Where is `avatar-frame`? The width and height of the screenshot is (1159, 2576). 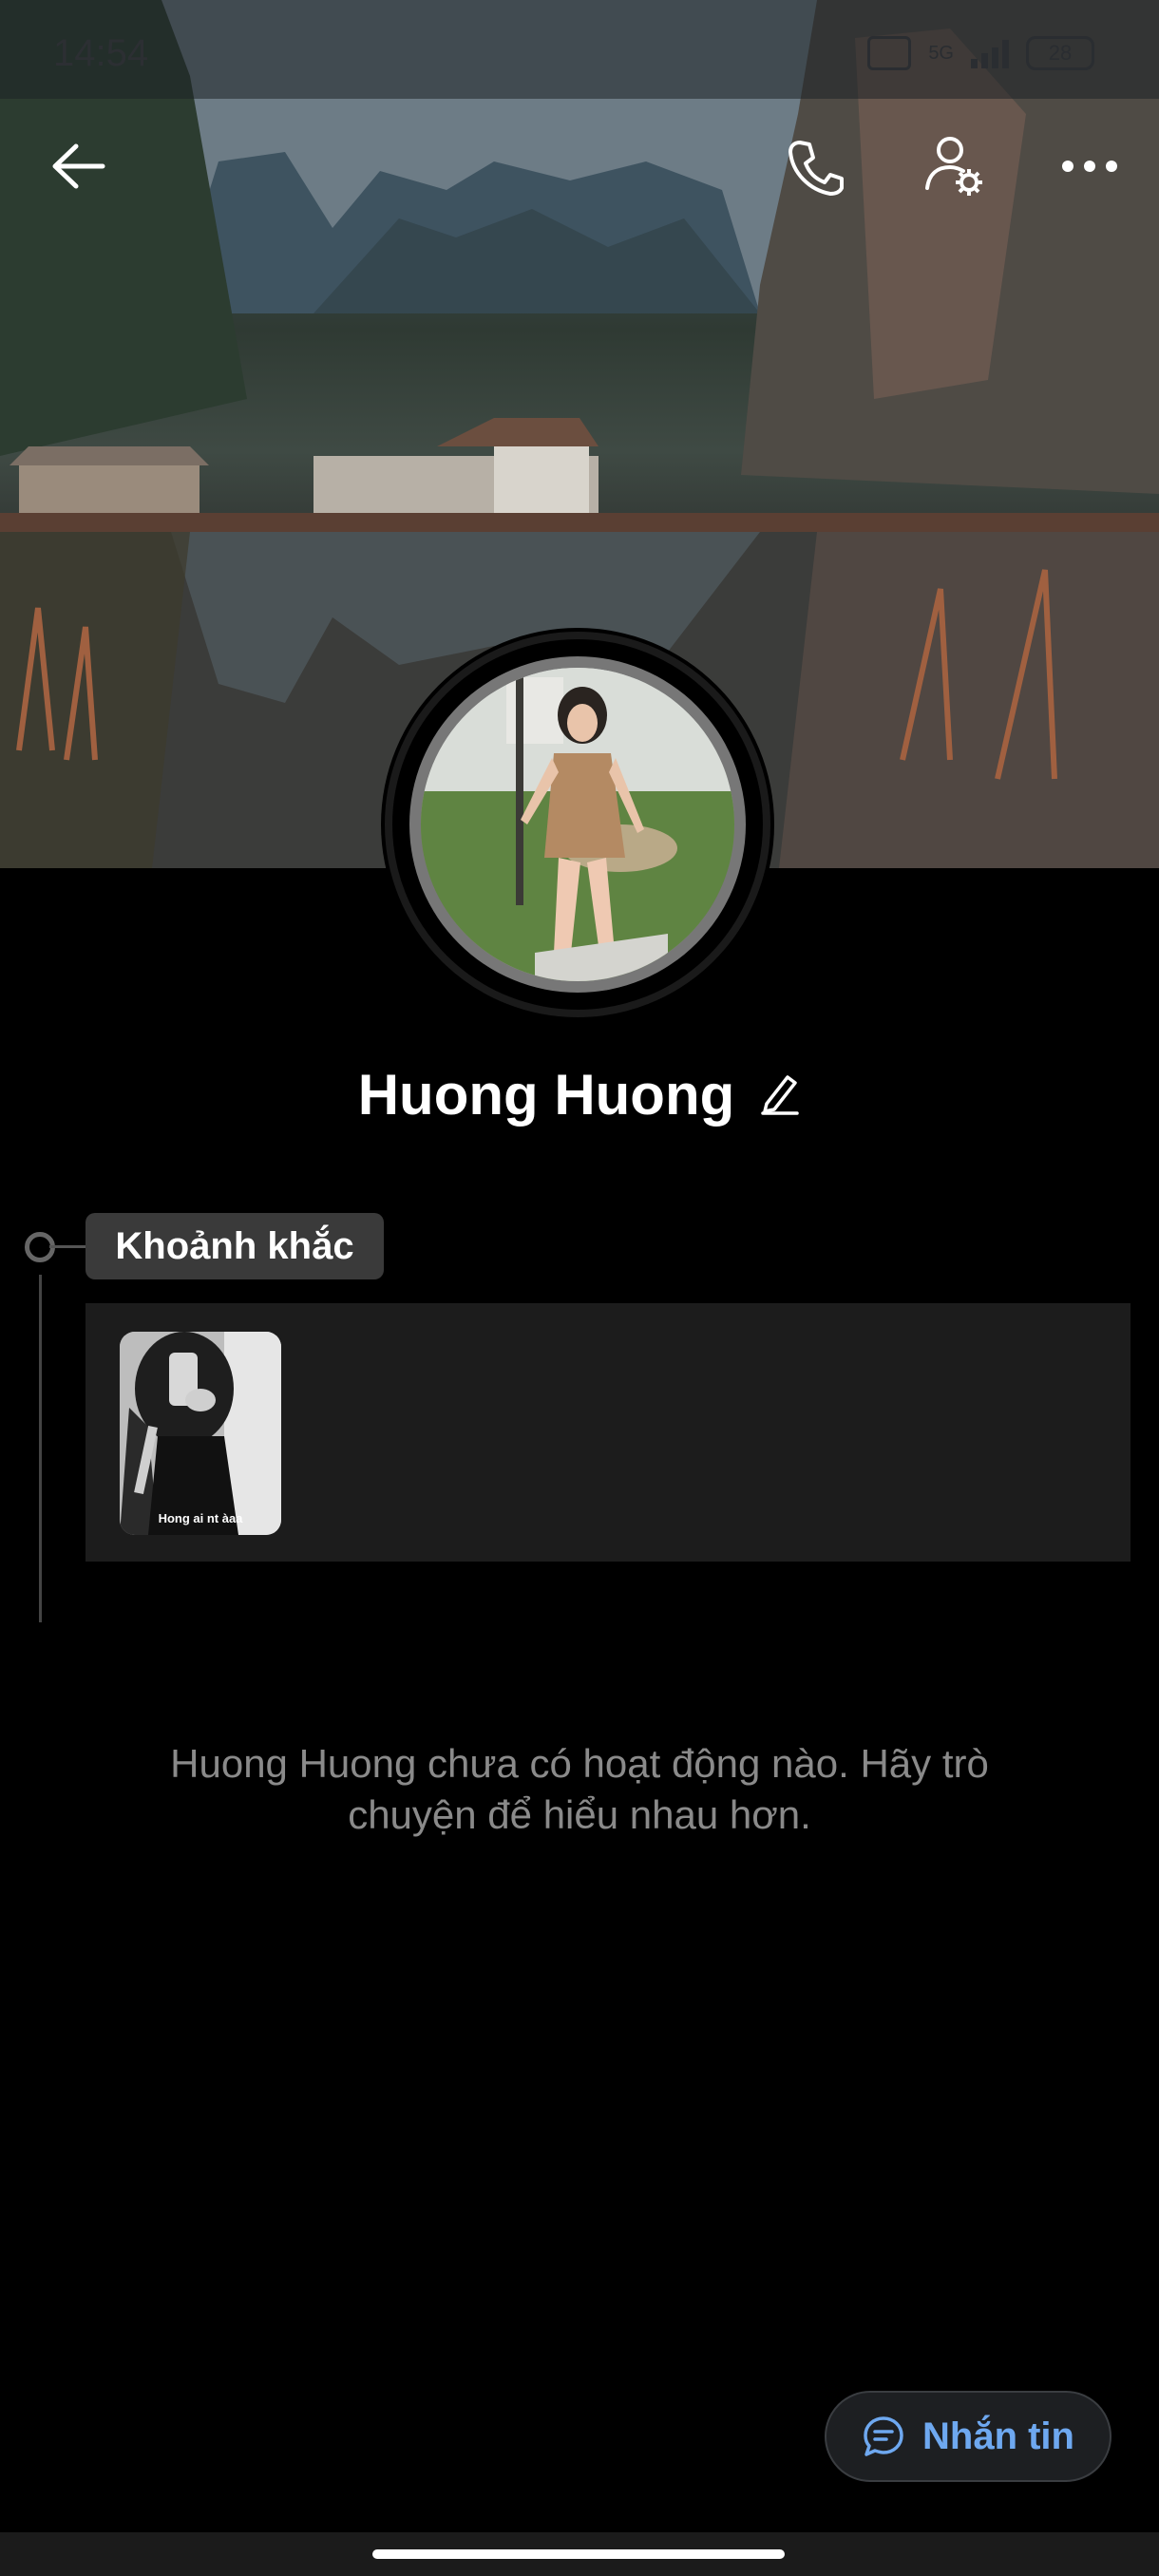
avatar-frame is located at coordinates (577, 824).